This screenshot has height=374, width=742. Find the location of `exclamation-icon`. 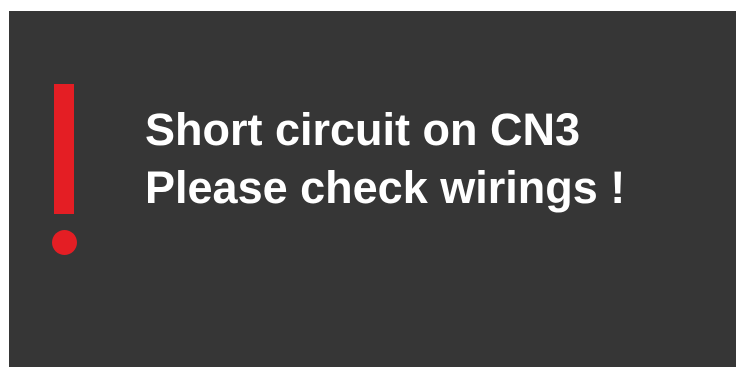

exclamation-icon is located at coordinates (64, 170).